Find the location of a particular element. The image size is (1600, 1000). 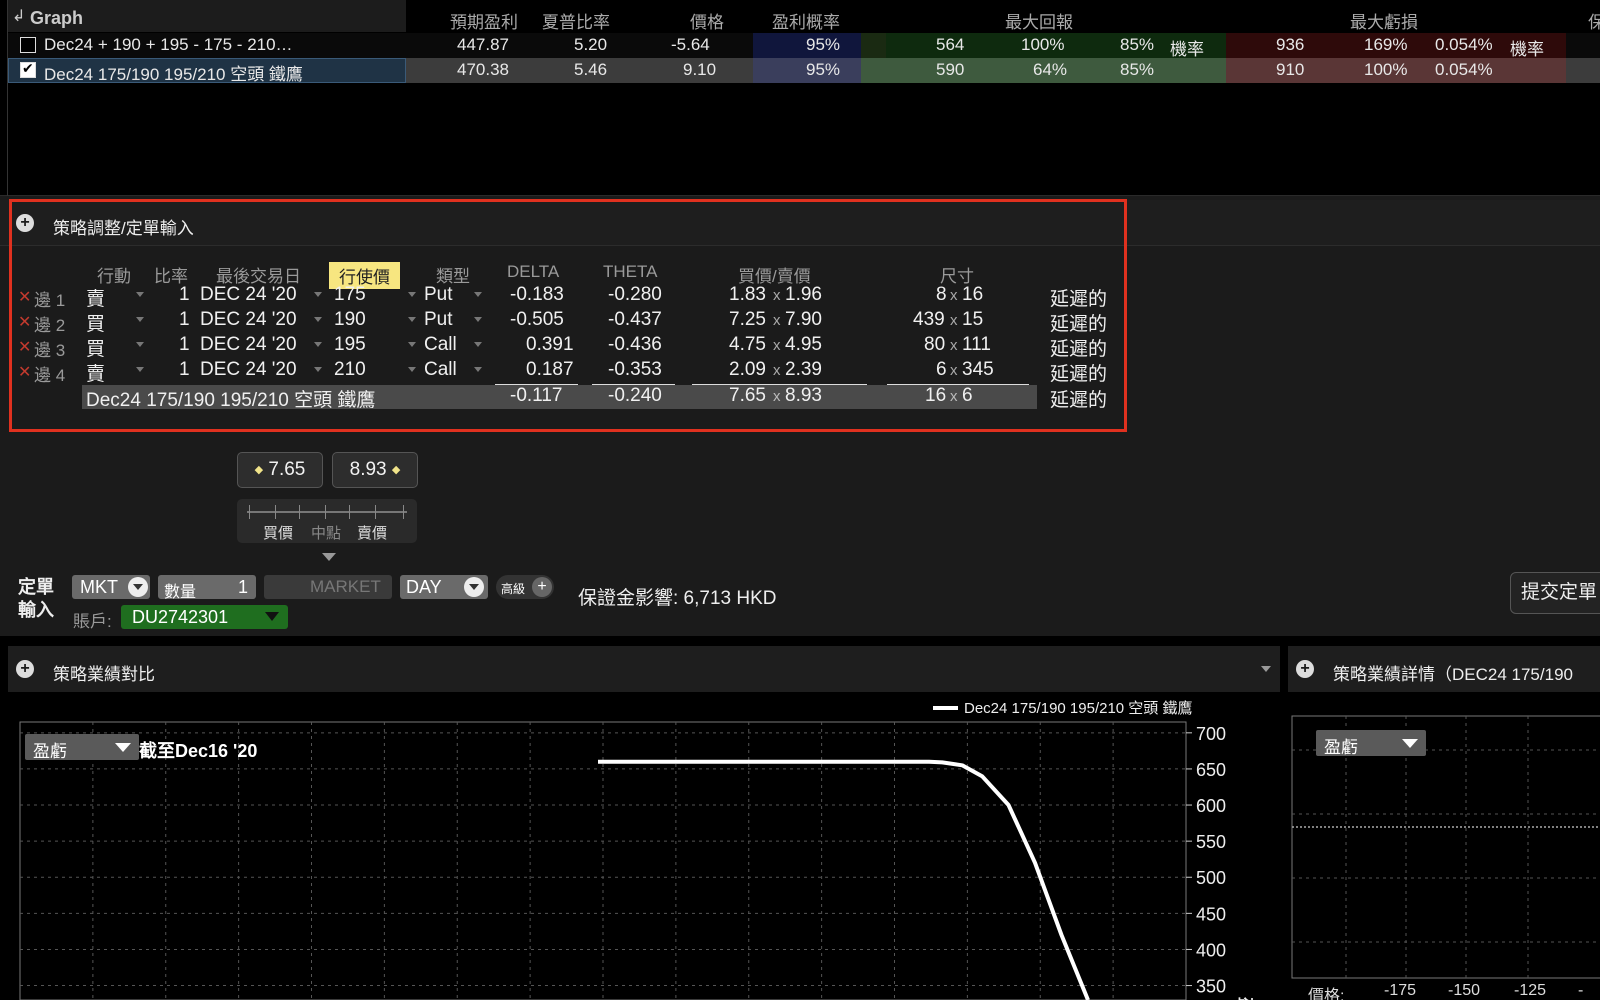

slider-tick is located at coordinates (403, 512).